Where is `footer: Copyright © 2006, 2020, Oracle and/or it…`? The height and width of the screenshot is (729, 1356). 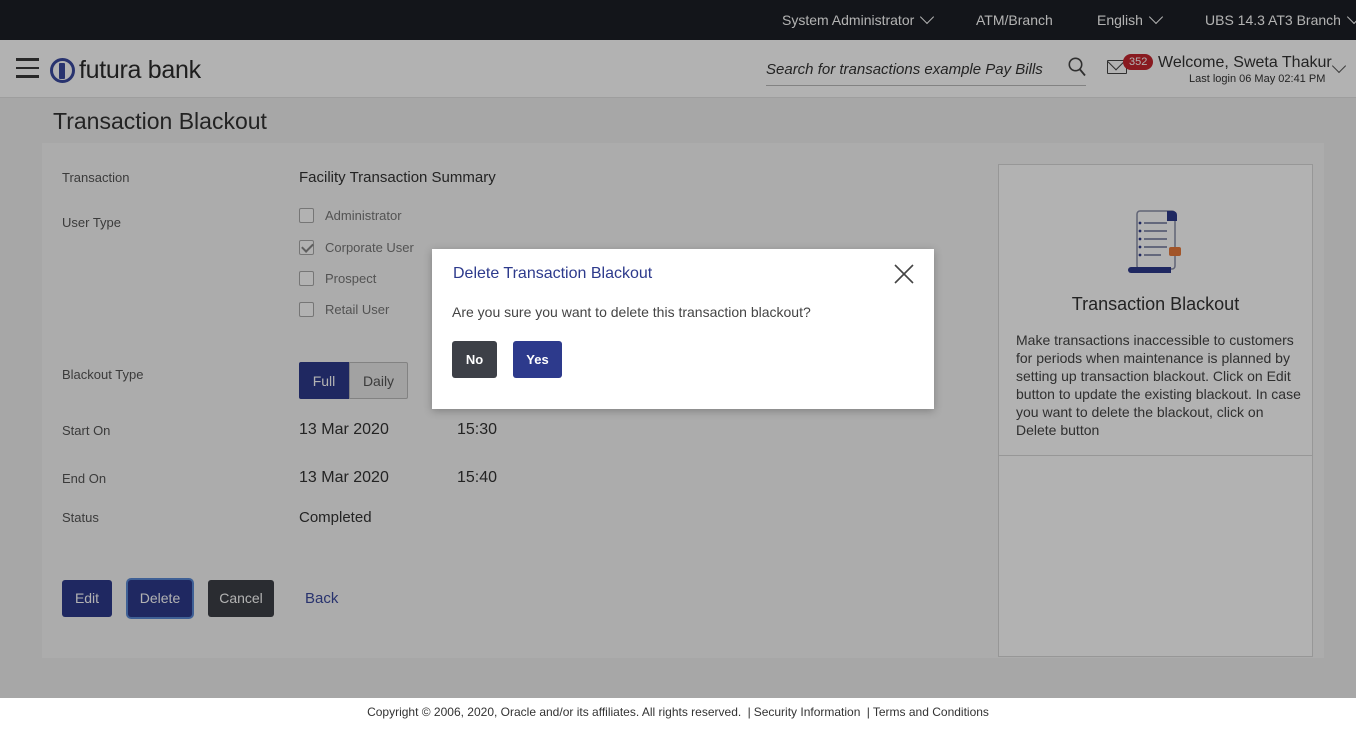 footer: Copyright © 2006, 2020, Oracle and/or it… is located at coordinates (678, 713).